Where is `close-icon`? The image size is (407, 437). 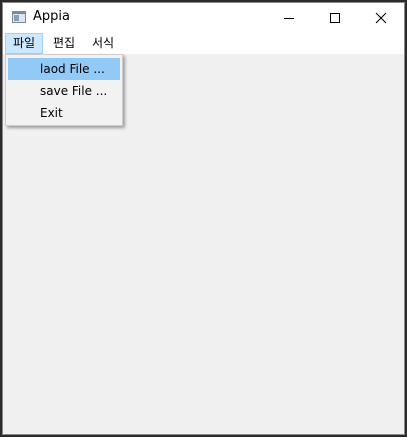
close-icon is located at coordinates (381, 18).